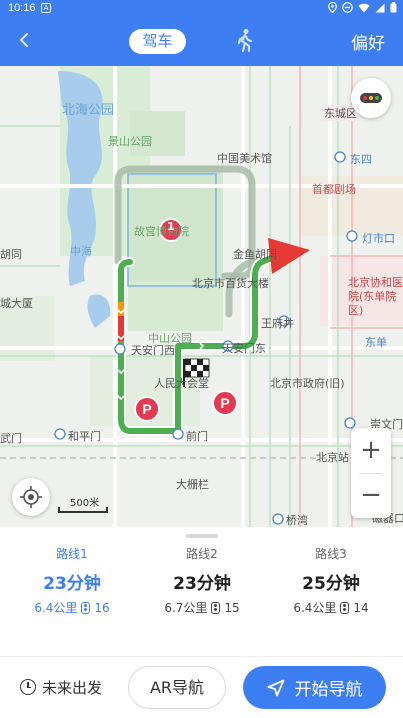  What do you see at coordinates (232, 607) in the screenshot?
I see `route-traffic-lights: 15` at bounding box center [232, 607].